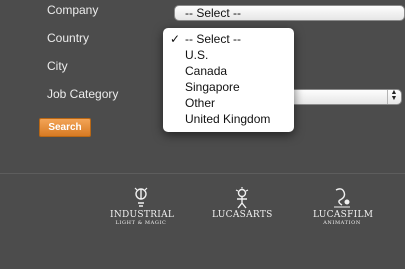 This screenshot has width=405, height=269. What do you see at coordinates (175, 39) in the screenshot?
I see `checkmark-icon: ✓` at bounding box center [175, 39].